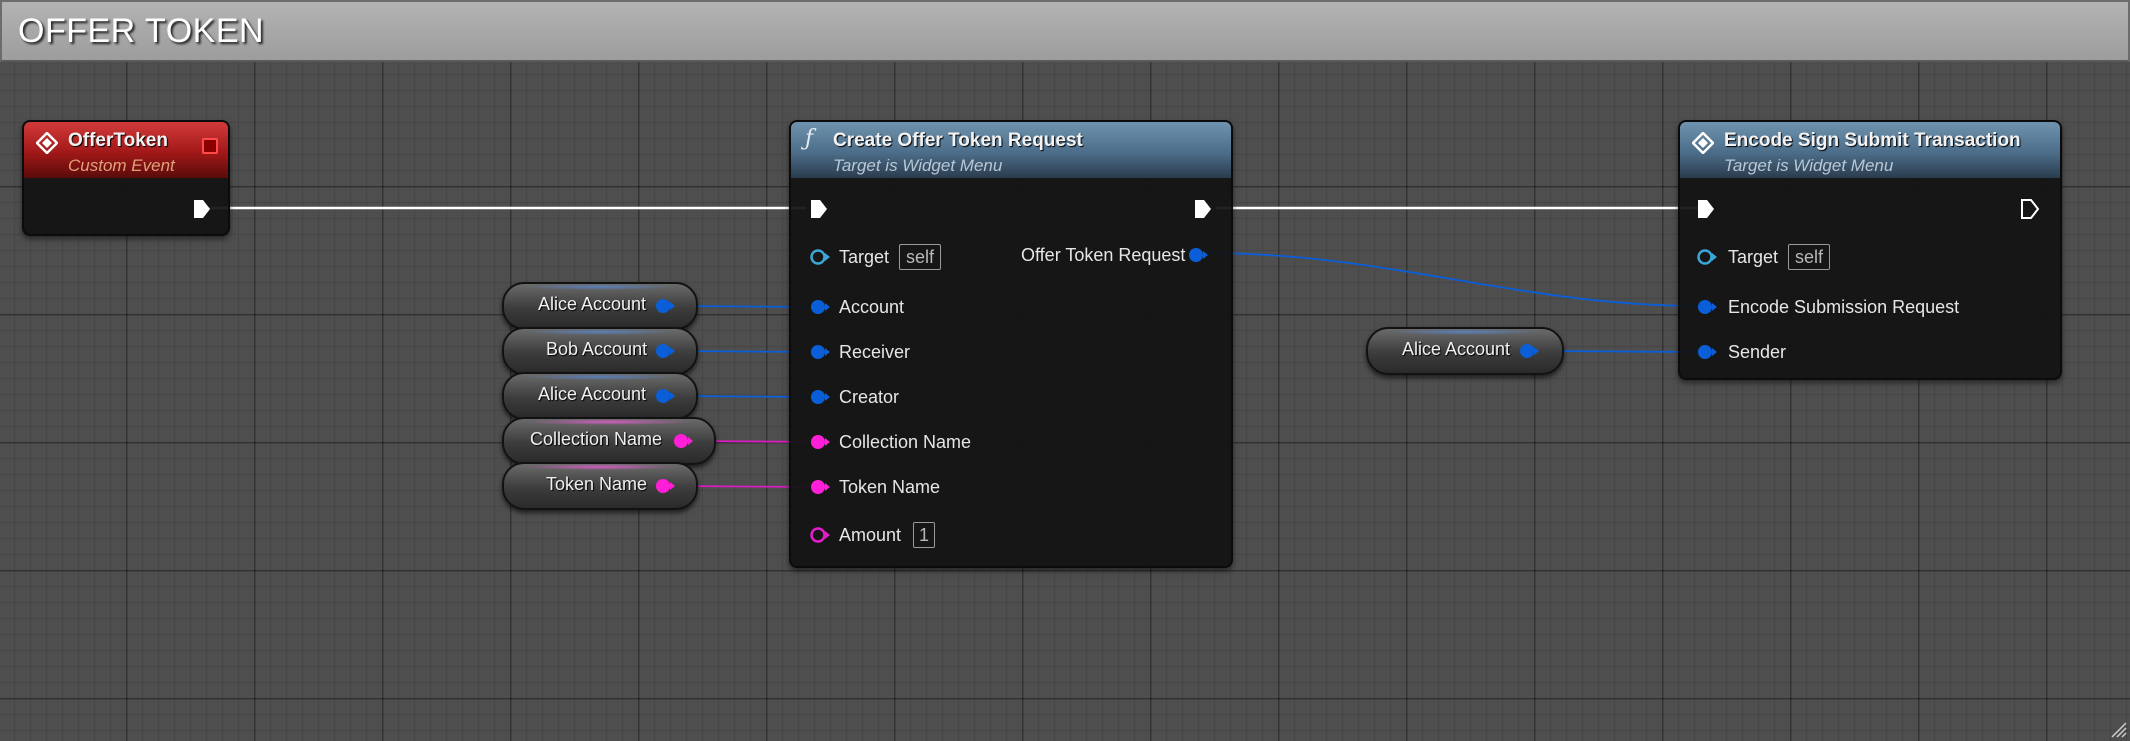  I want to click on custom-event-title: OfferToken, so click(118, 140).